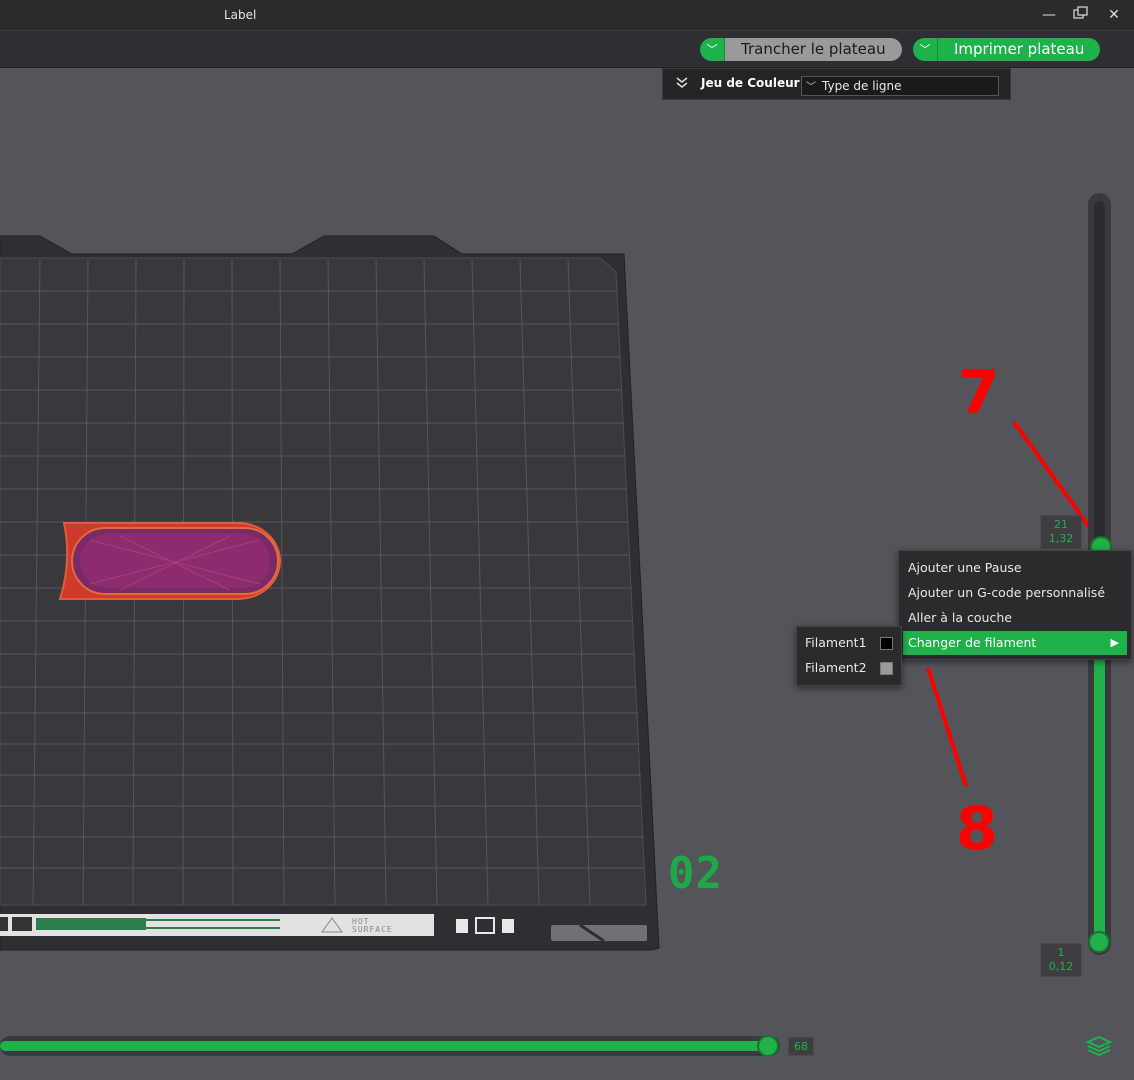 The image size is (1134, 1080). I want to click on bottom-layer-label: 1 0,12, so click(1061, 960).